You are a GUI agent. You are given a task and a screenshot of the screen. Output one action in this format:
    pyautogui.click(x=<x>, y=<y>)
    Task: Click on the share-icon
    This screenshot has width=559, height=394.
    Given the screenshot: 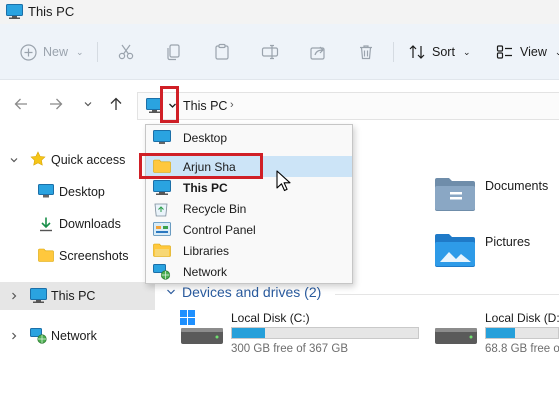 What is the action you would take?
    pyautogui.click(x=318, y=52)
    